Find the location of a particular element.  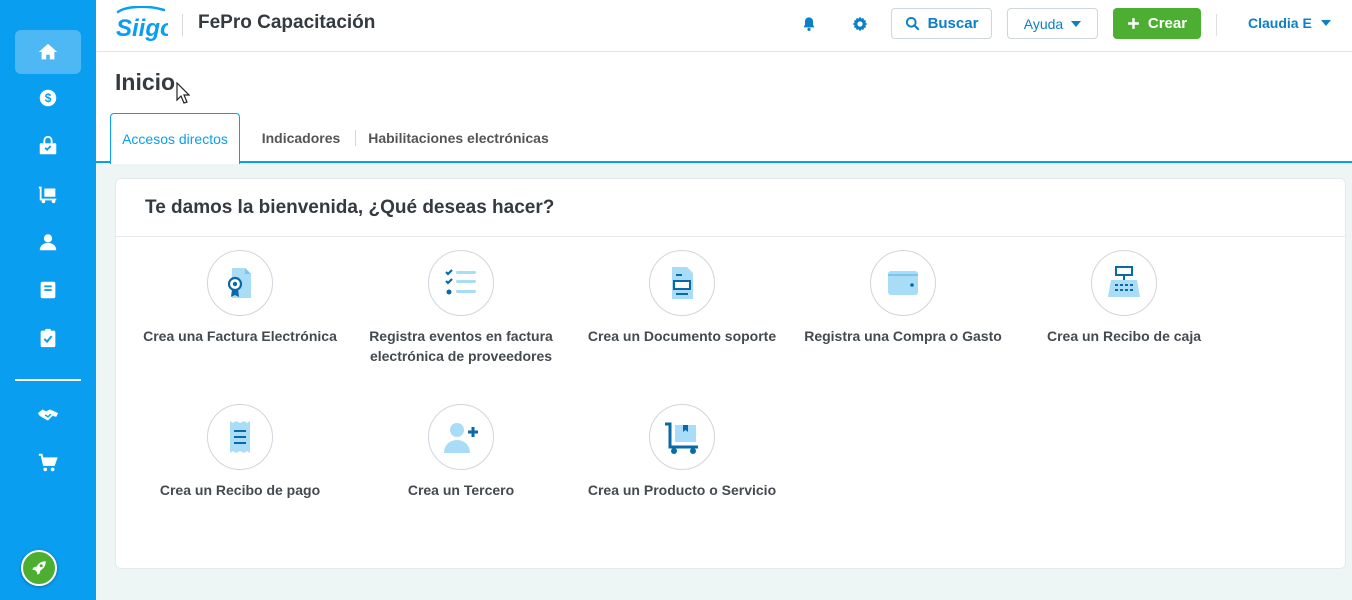

company-name: FePro Capacitación is located at coordinates (286, 23).